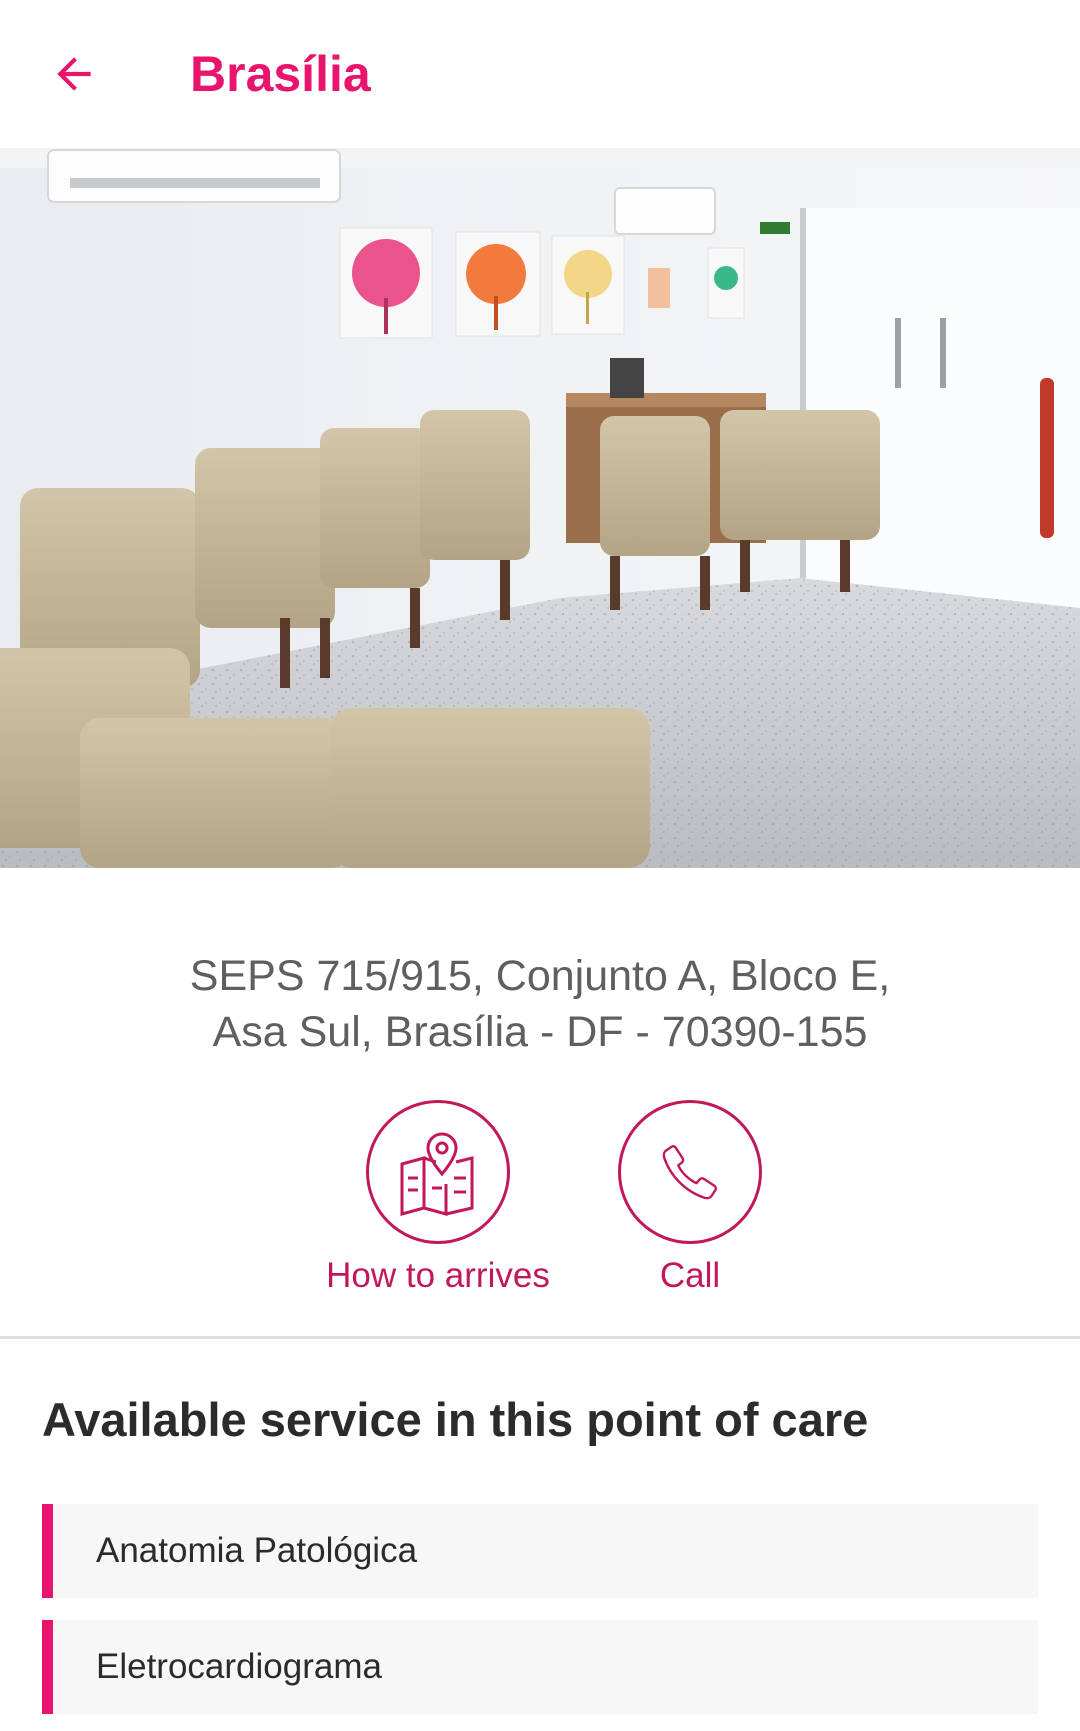  Describe the element at coordinates (540, 1032) in the screenshot. I see `address-line-2: Asa Sul, Brasília - DF - 70390-155` at that location.